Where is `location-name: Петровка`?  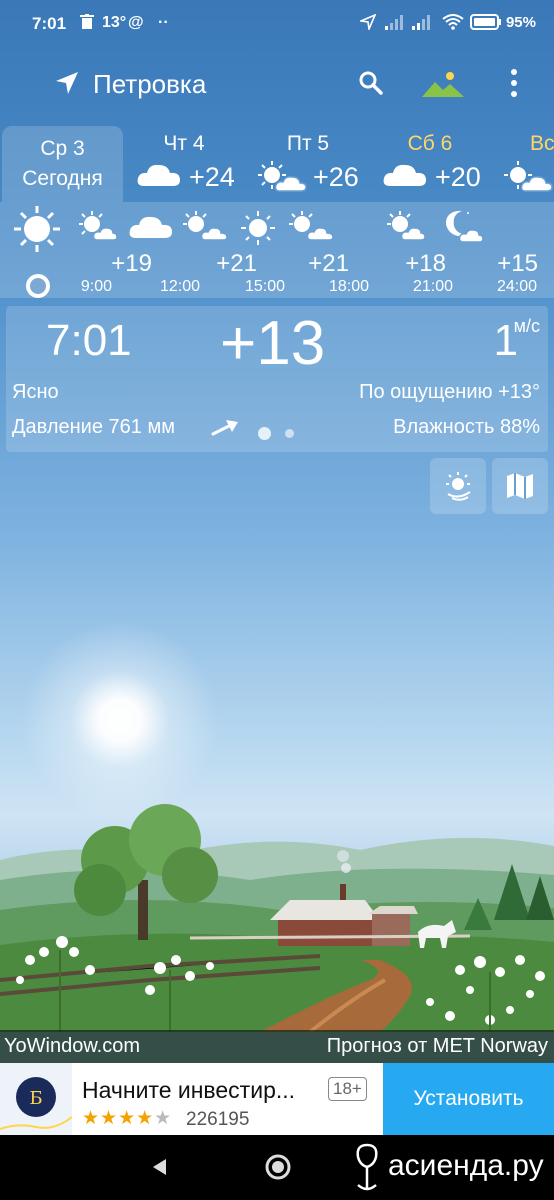
location-name: Петровка is located at coordinates (149, 84).